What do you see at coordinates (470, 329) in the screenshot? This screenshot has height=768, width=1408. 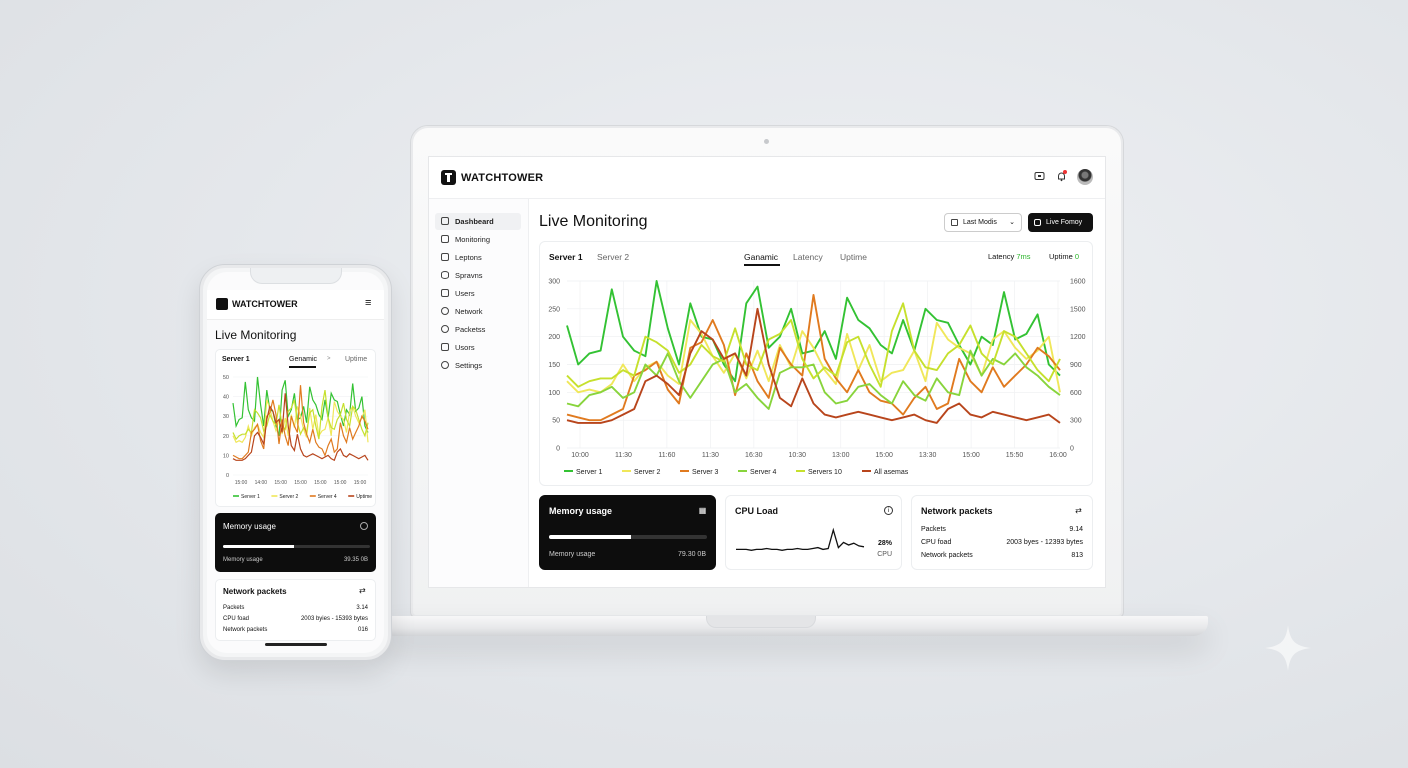 I see `sidebar-item-label: Packetss` at bounding box center [470, 329].